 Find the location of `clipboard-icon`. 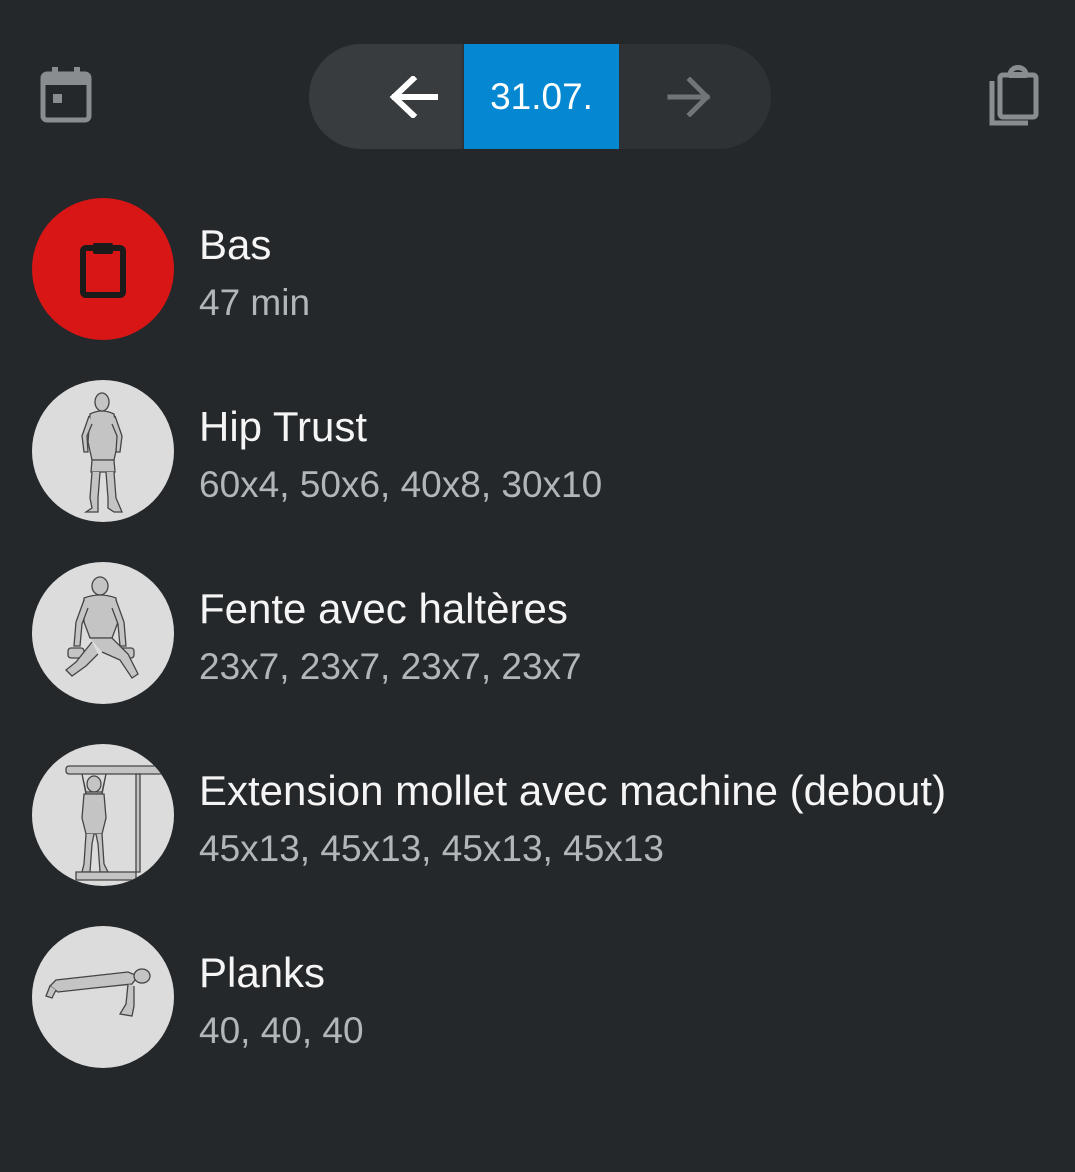

clipboard-icon is located at coordinates (103, 270).